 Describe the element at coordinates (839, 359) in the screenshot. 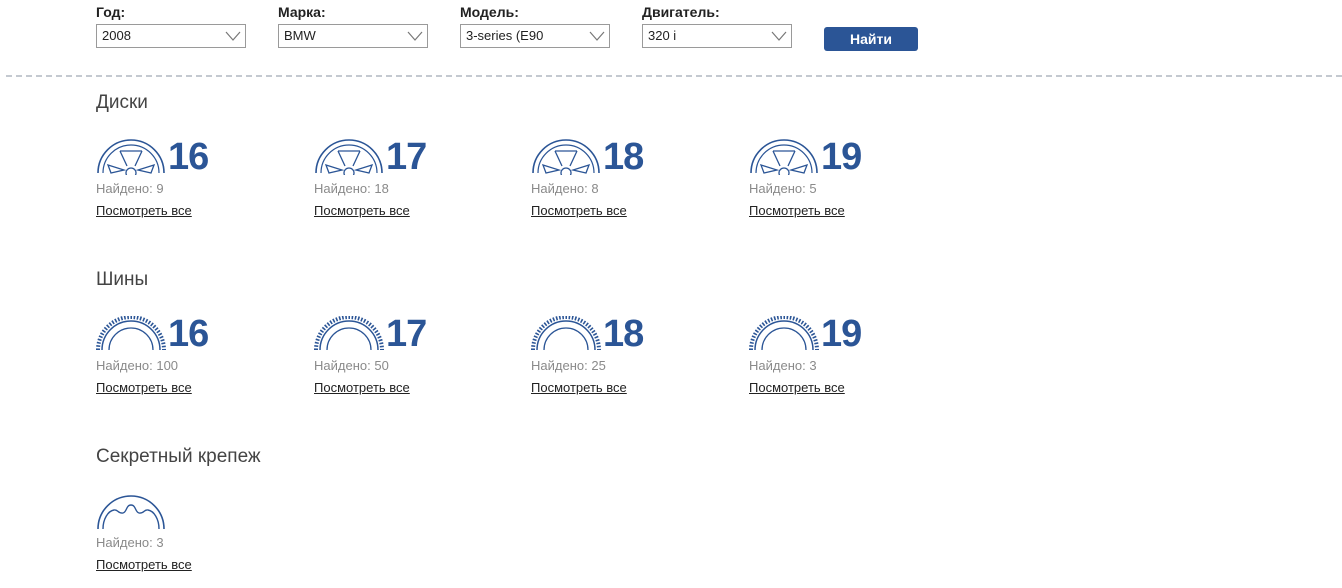

I see `tire-card: 19 Найдено: 3 Посмотреть все` at that location.